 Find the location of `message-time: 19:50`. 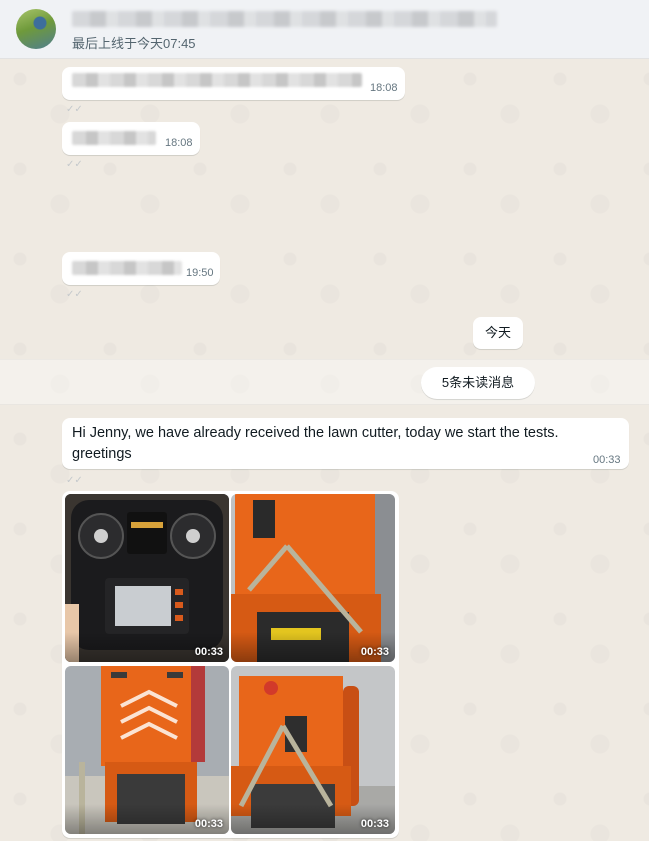

message-time: 19:50 is located at coordinates (200, 273).